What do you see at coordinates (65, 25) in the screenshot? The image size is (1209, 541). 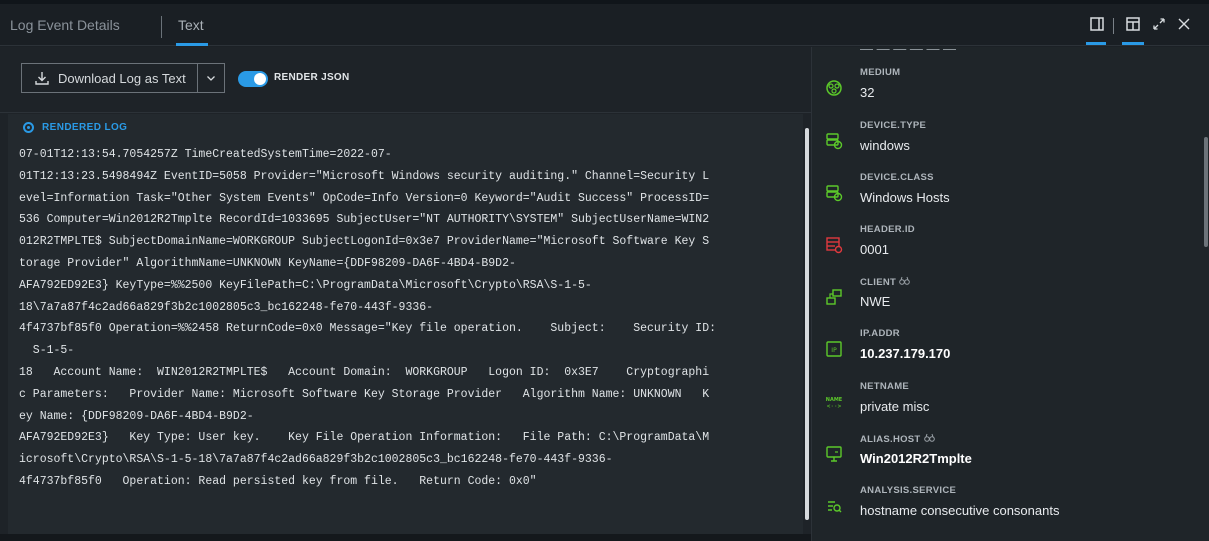 I see `tab-log-event-details: Log Event Details` at bounding box center [65, 25].